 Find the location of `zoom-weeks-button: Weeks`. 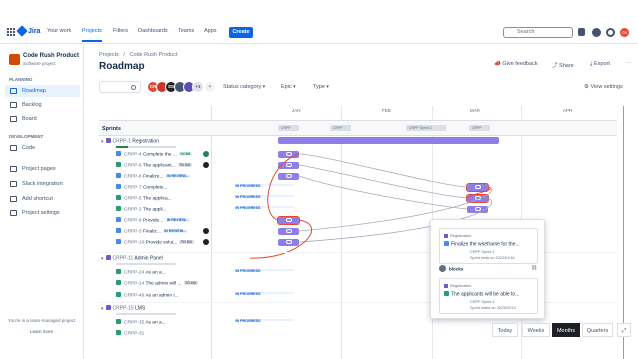

zoom-weeks-button: Weeks is located at coordinates (536, 330).